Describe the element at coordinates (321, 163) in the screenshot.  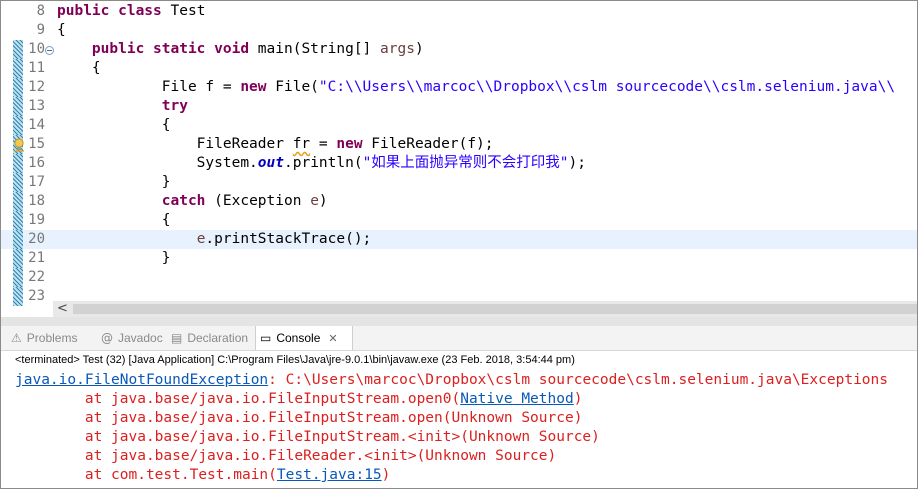
I see `code-text: System.out.println("如果上面抛异常则不会打印我");` at that location.